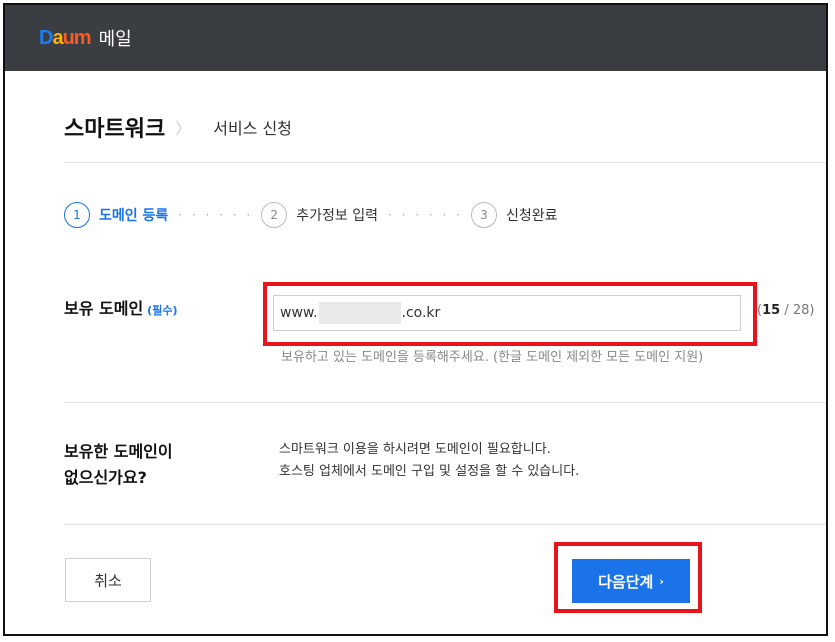 The height and width of the screenshot is (642, 835). What do you see at coordinates (134, 216) in the screenshot?
I see `step-label: 도메인 등록` at bounding box center [134, 216].